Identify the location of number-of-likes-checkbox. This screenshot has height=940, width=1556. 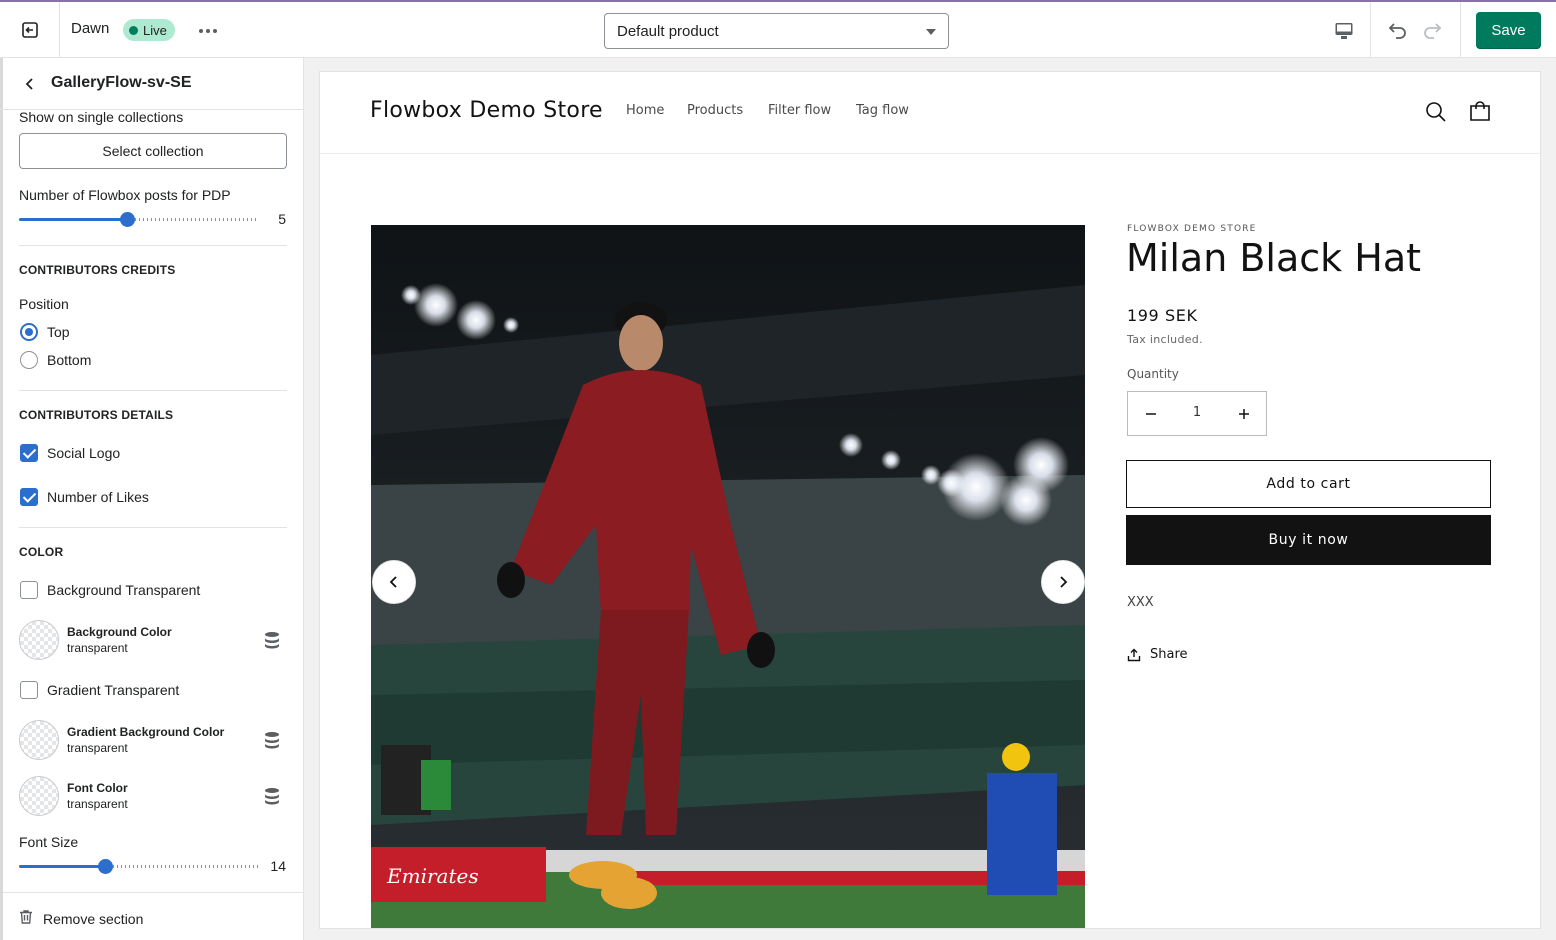
(29, 497).